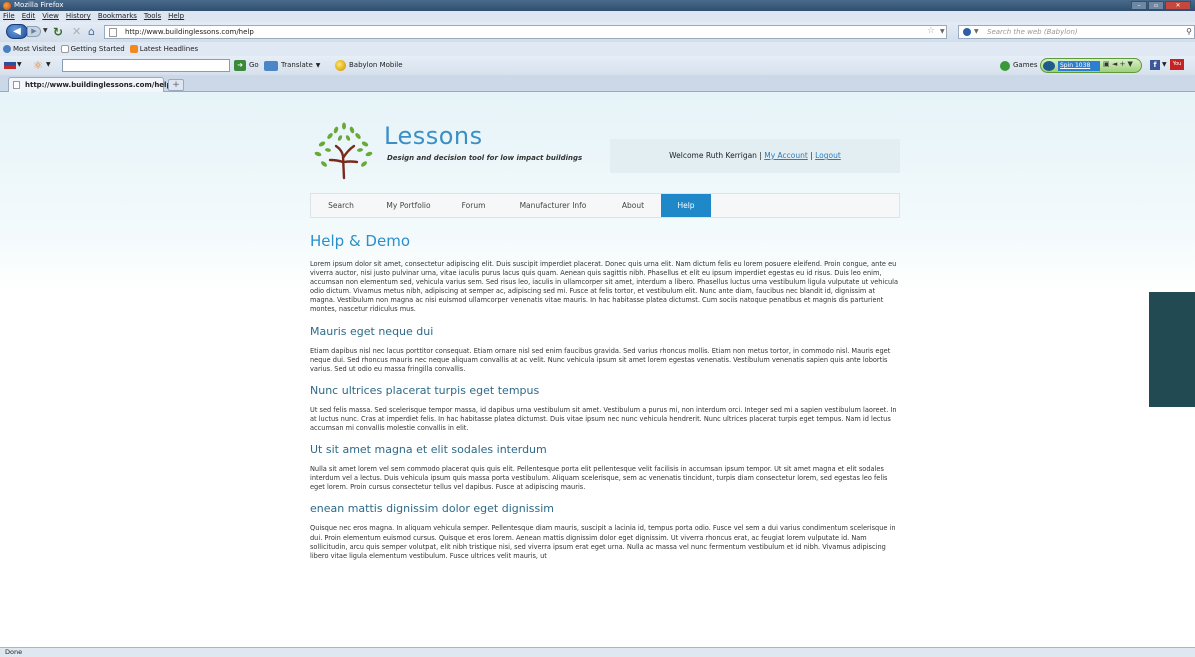  I want to click on nav-item-manufacturer-info: Manufacturer Info, so click(553, 205).